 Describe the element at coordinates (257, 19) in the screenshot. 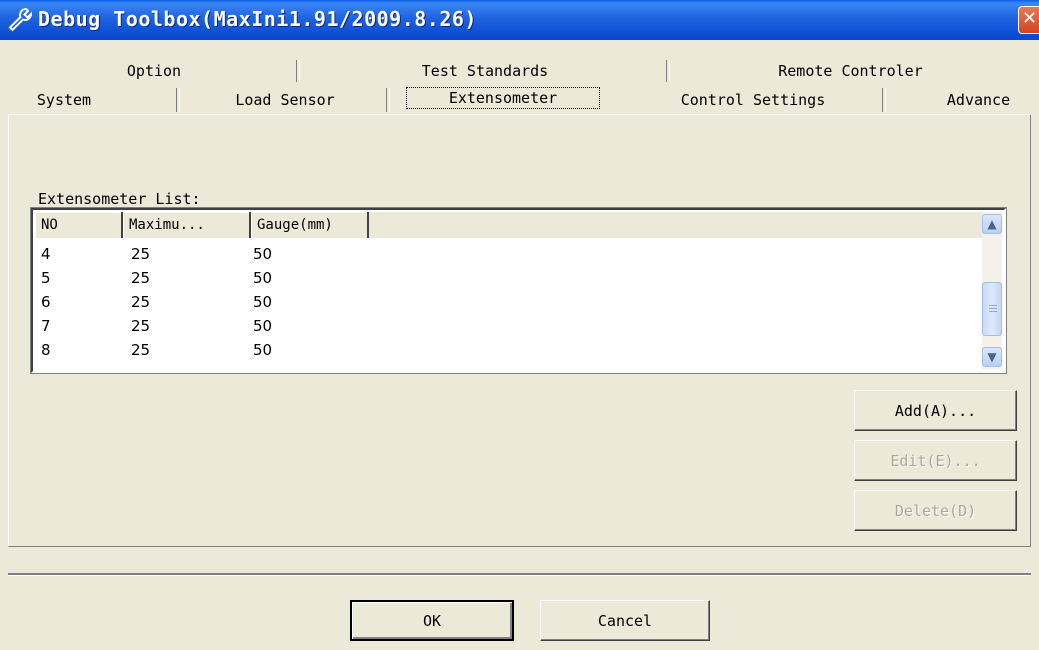

I see `window-title: Debug Toolbox(MaxIni1.91/2009.8.26)` at that location.